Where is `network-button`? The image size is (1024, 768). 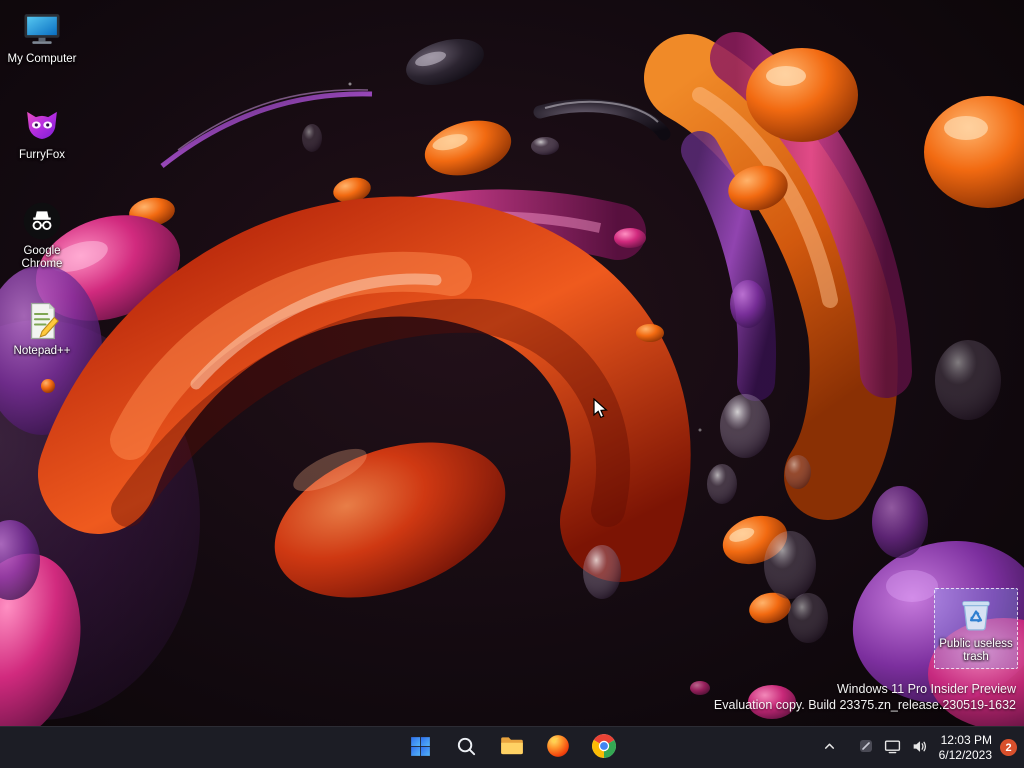
network-button is located at coordinates (892, 748).